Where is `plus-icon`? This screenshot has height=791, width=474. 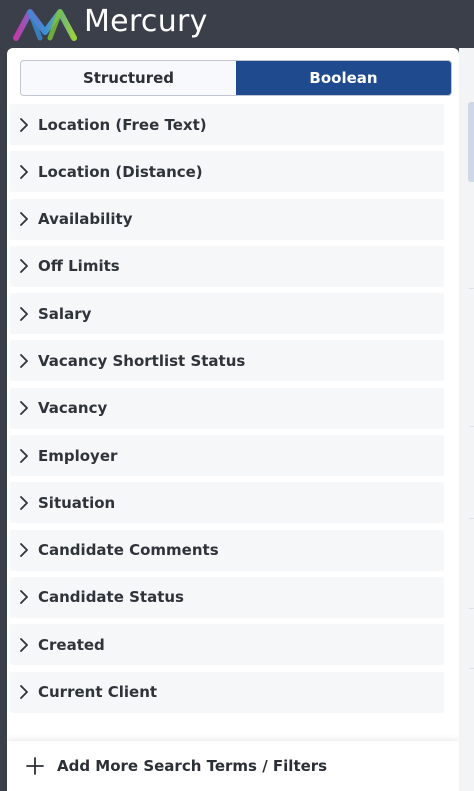
plus-icon is located at coordinates (35, 766).